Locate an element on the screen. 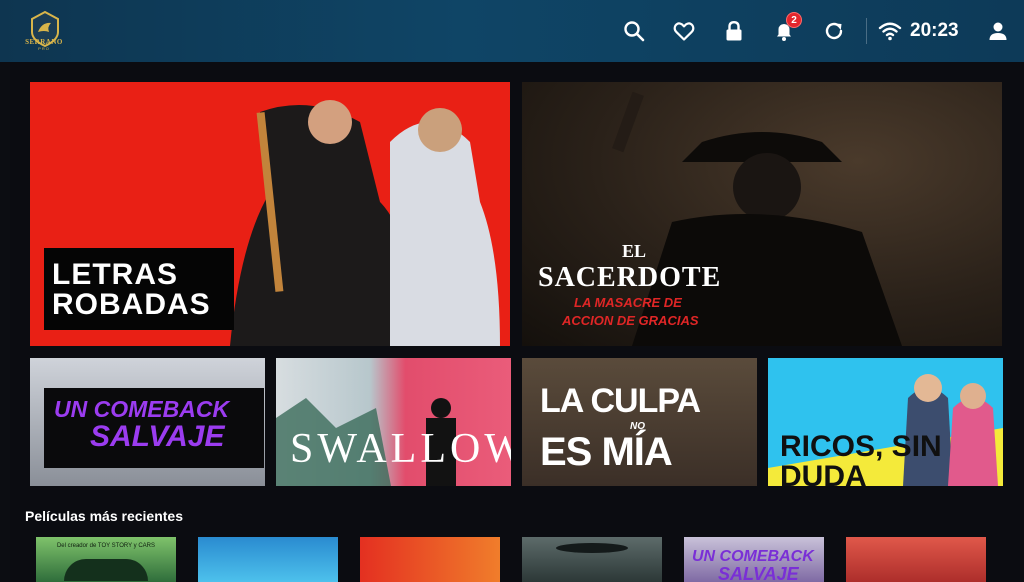 The height and width of the screenshot is (582, 1024). topbar-divider is located at coordinates (866, 31).